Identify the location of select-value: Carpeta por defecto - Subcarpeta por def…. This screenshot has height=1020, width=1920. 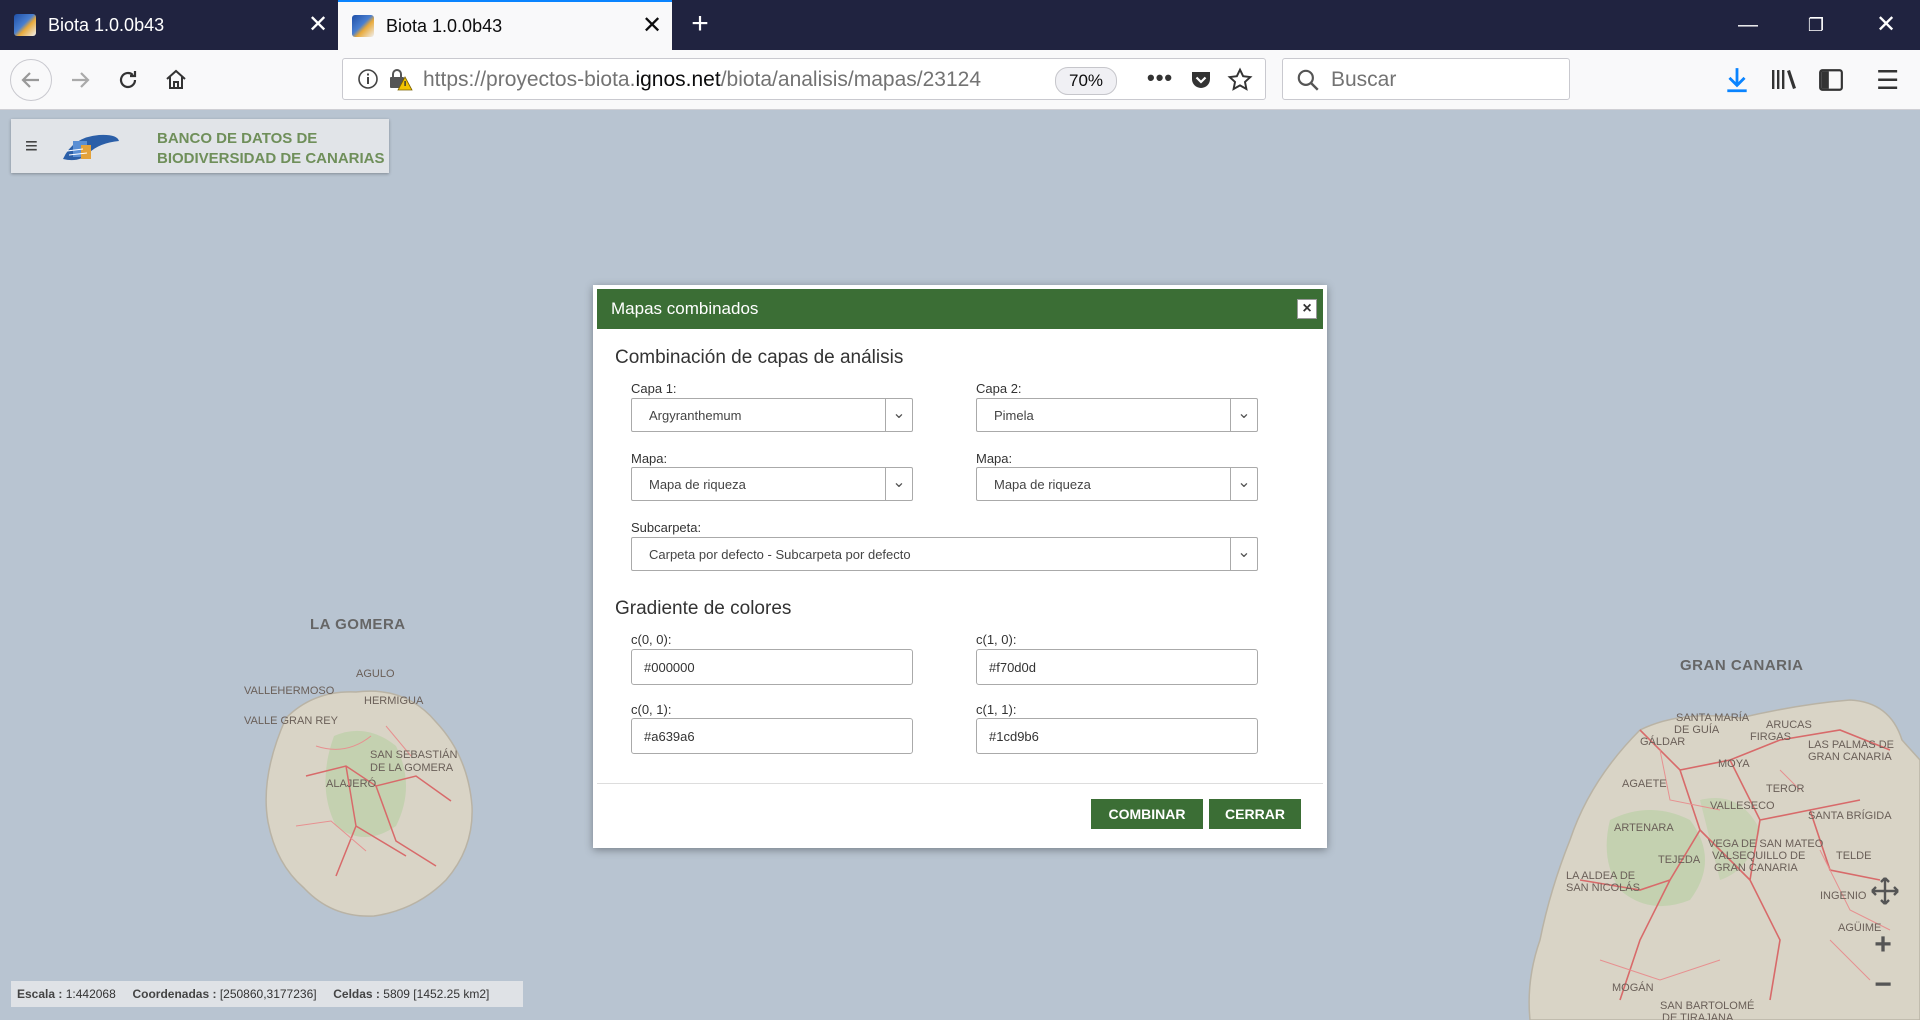
(780, 554).